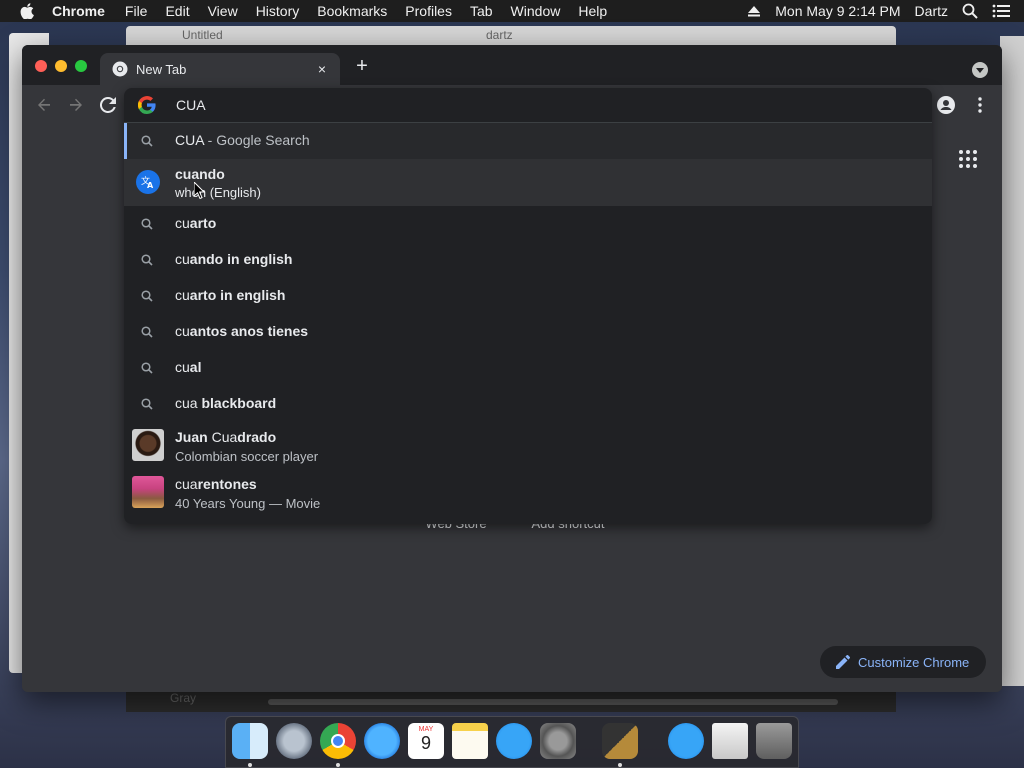 The image size is (1024, 768). What do you see at coordinates (338, 741) in the screenshot?
I see `chrome-icon` at bounding box center [338, 741].